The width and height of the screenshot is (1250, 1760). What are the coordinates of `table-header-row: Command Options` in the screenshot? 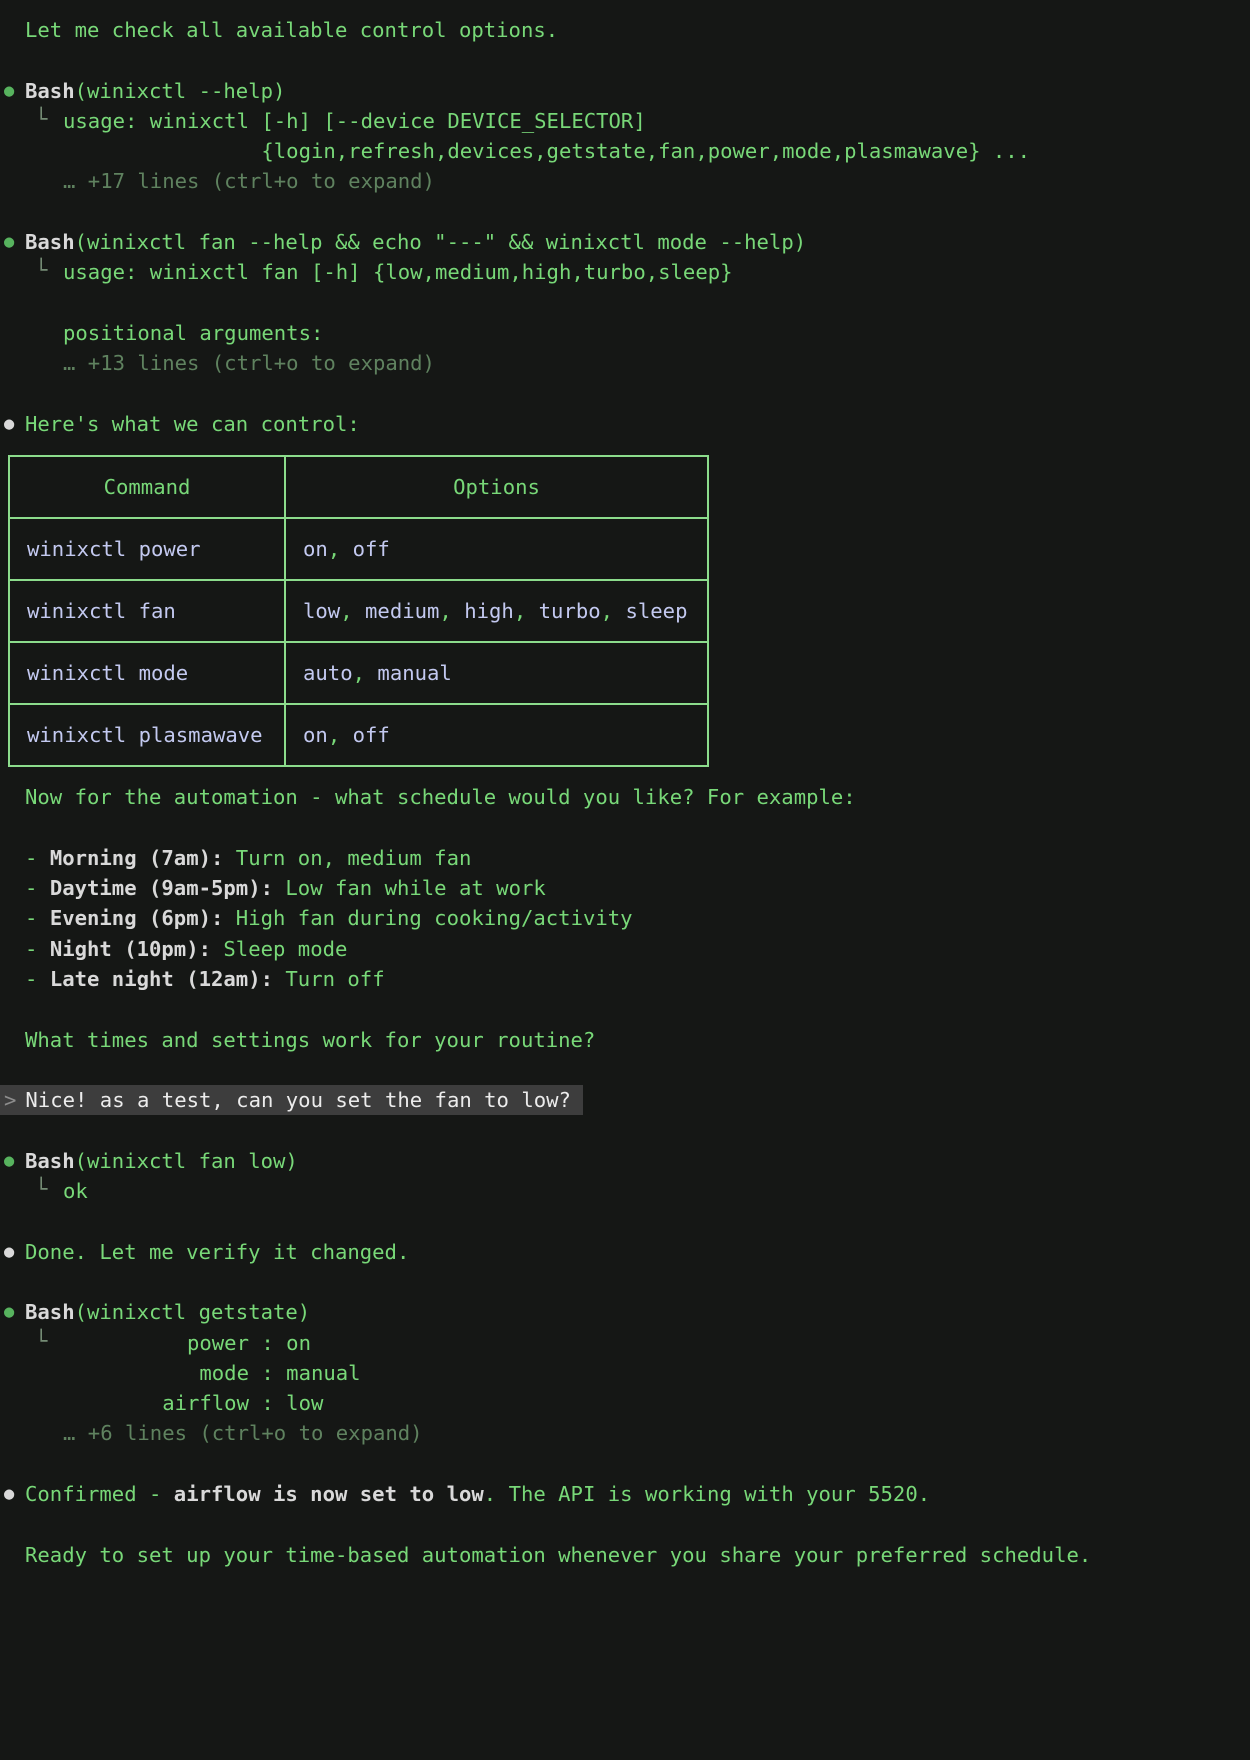 It's located at (358, 487).